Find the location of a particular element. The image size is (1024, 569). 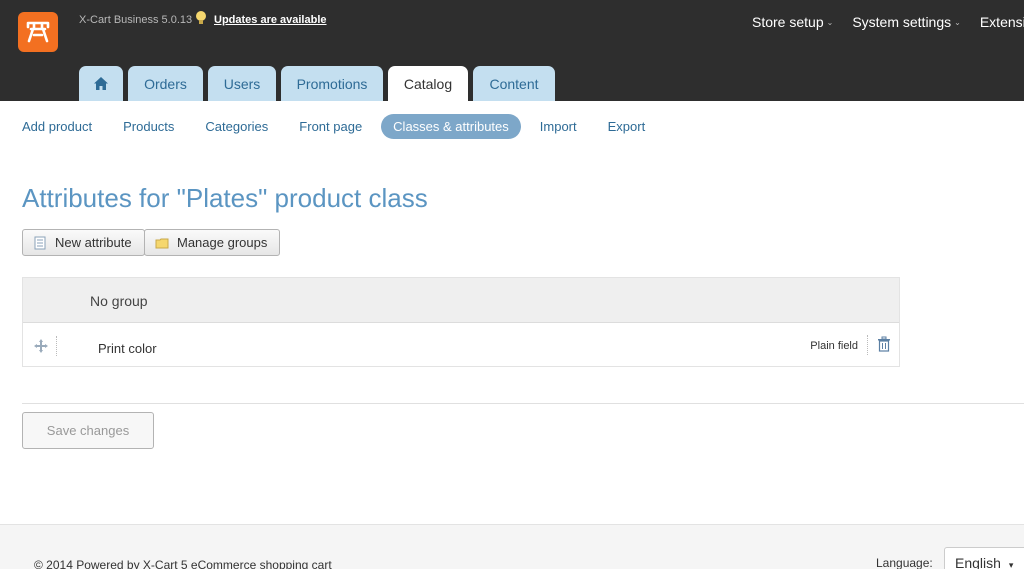

manage-groups-button: Manage groups is located at coordinates (212, 242).